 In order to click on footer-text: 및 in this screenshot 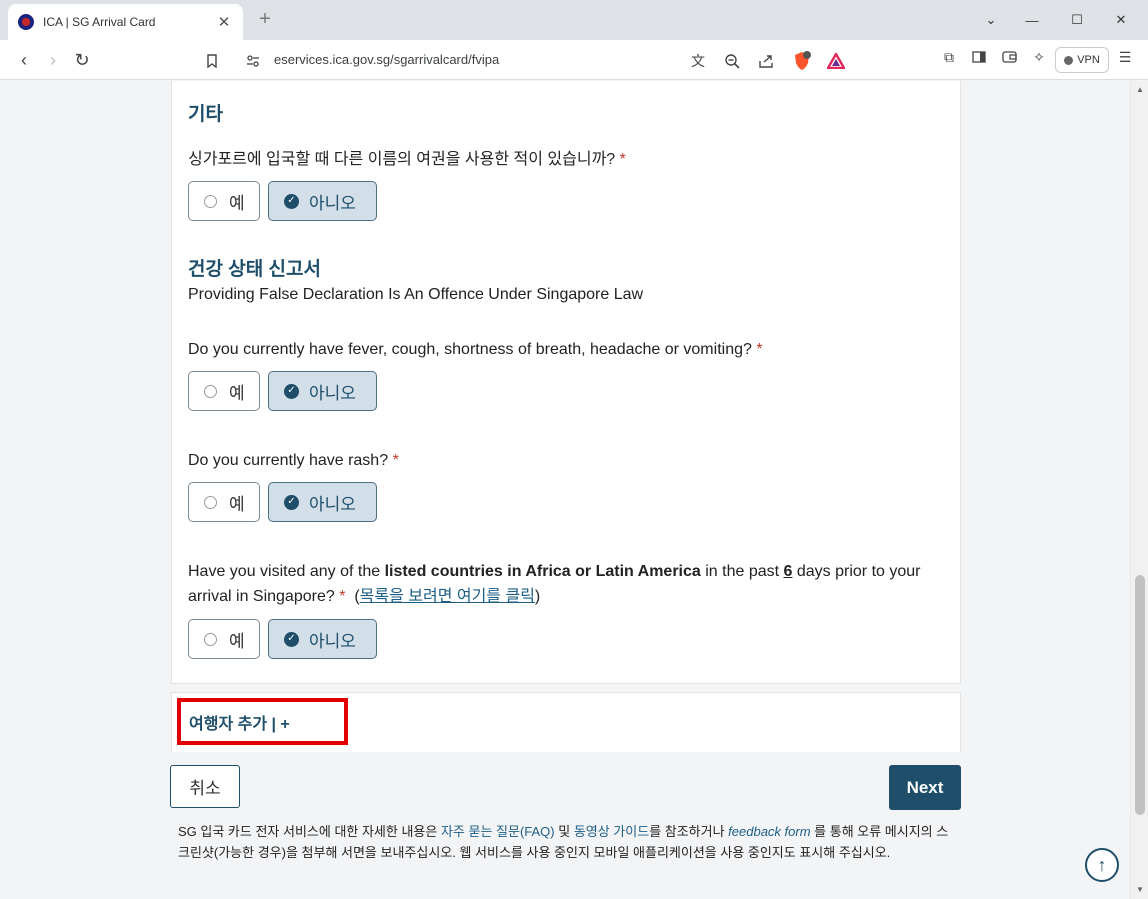, I will do `click(564, 831)`.